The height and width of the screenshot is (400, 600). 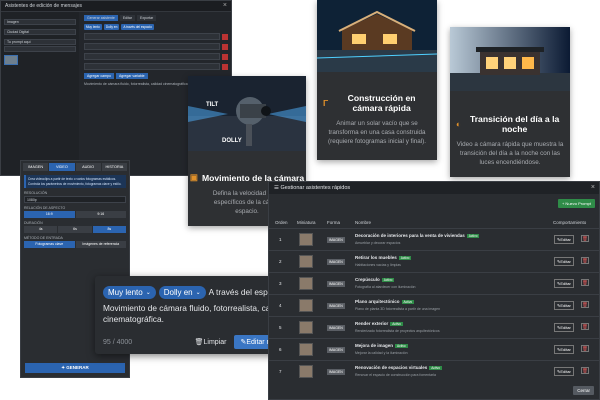 What do you see at coordinates (101, 18) in the screenshot?
I see `tab-generate: Generar asistente` at bounding box center [101, 18].